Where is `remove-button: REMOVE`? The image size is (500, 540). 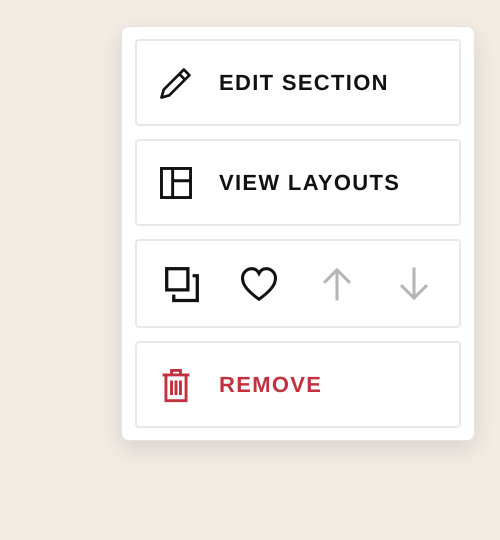 remove-button: REMOVE is located at coordinates (298, 384).